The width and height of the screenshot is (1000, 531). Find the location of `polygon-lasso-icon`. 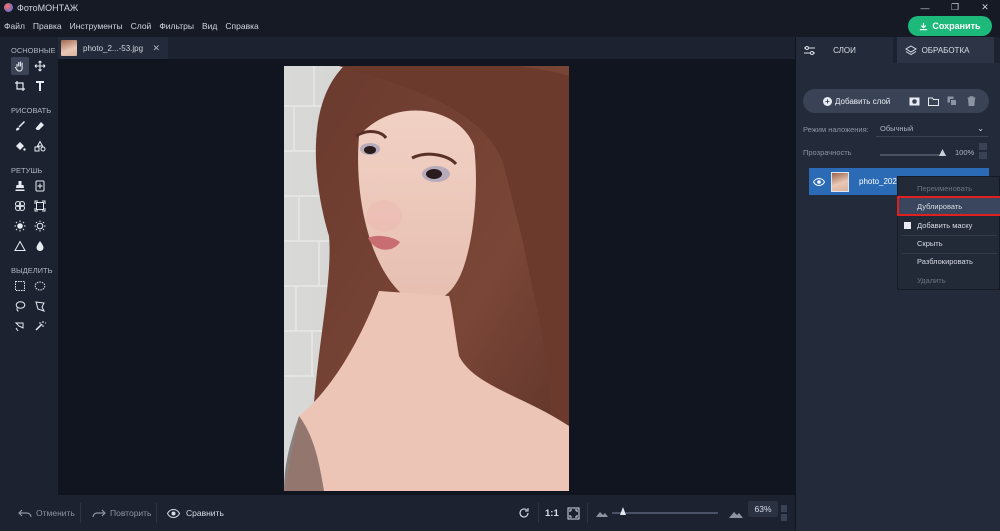

polygon-lasso-icon is located at coordinates (40, 306).